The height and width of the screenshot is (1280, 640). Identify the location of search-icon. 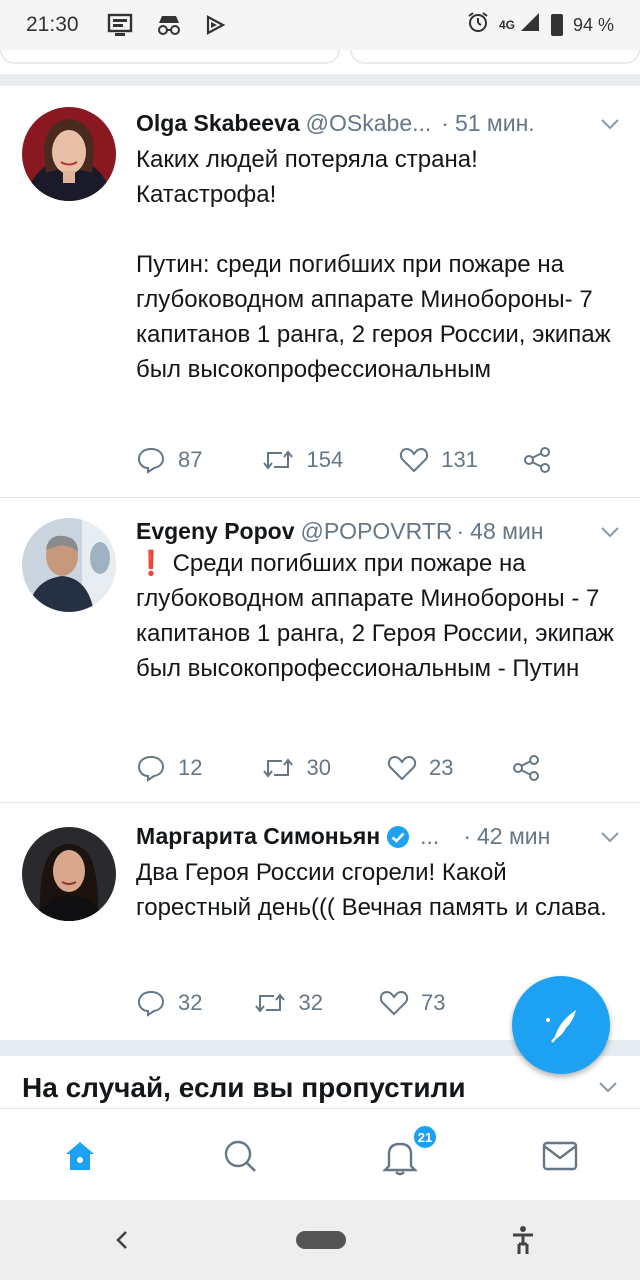
(240, 1156).